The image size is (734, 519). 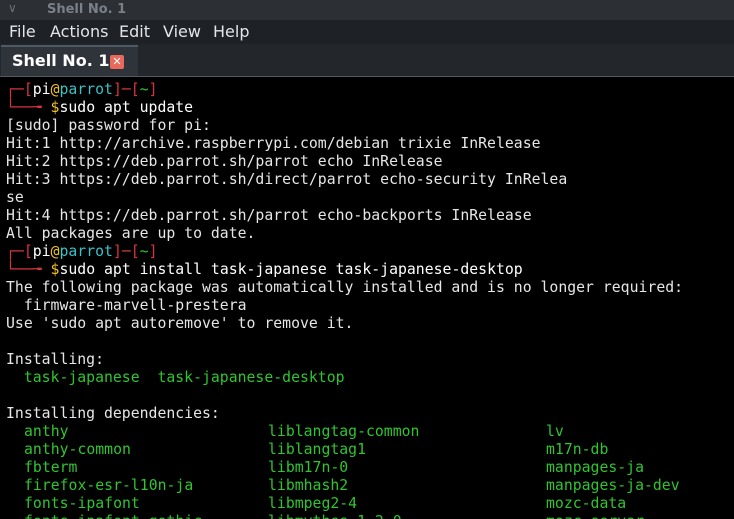 I want to click on output-line: Installing:, so click(x=55, y=359).